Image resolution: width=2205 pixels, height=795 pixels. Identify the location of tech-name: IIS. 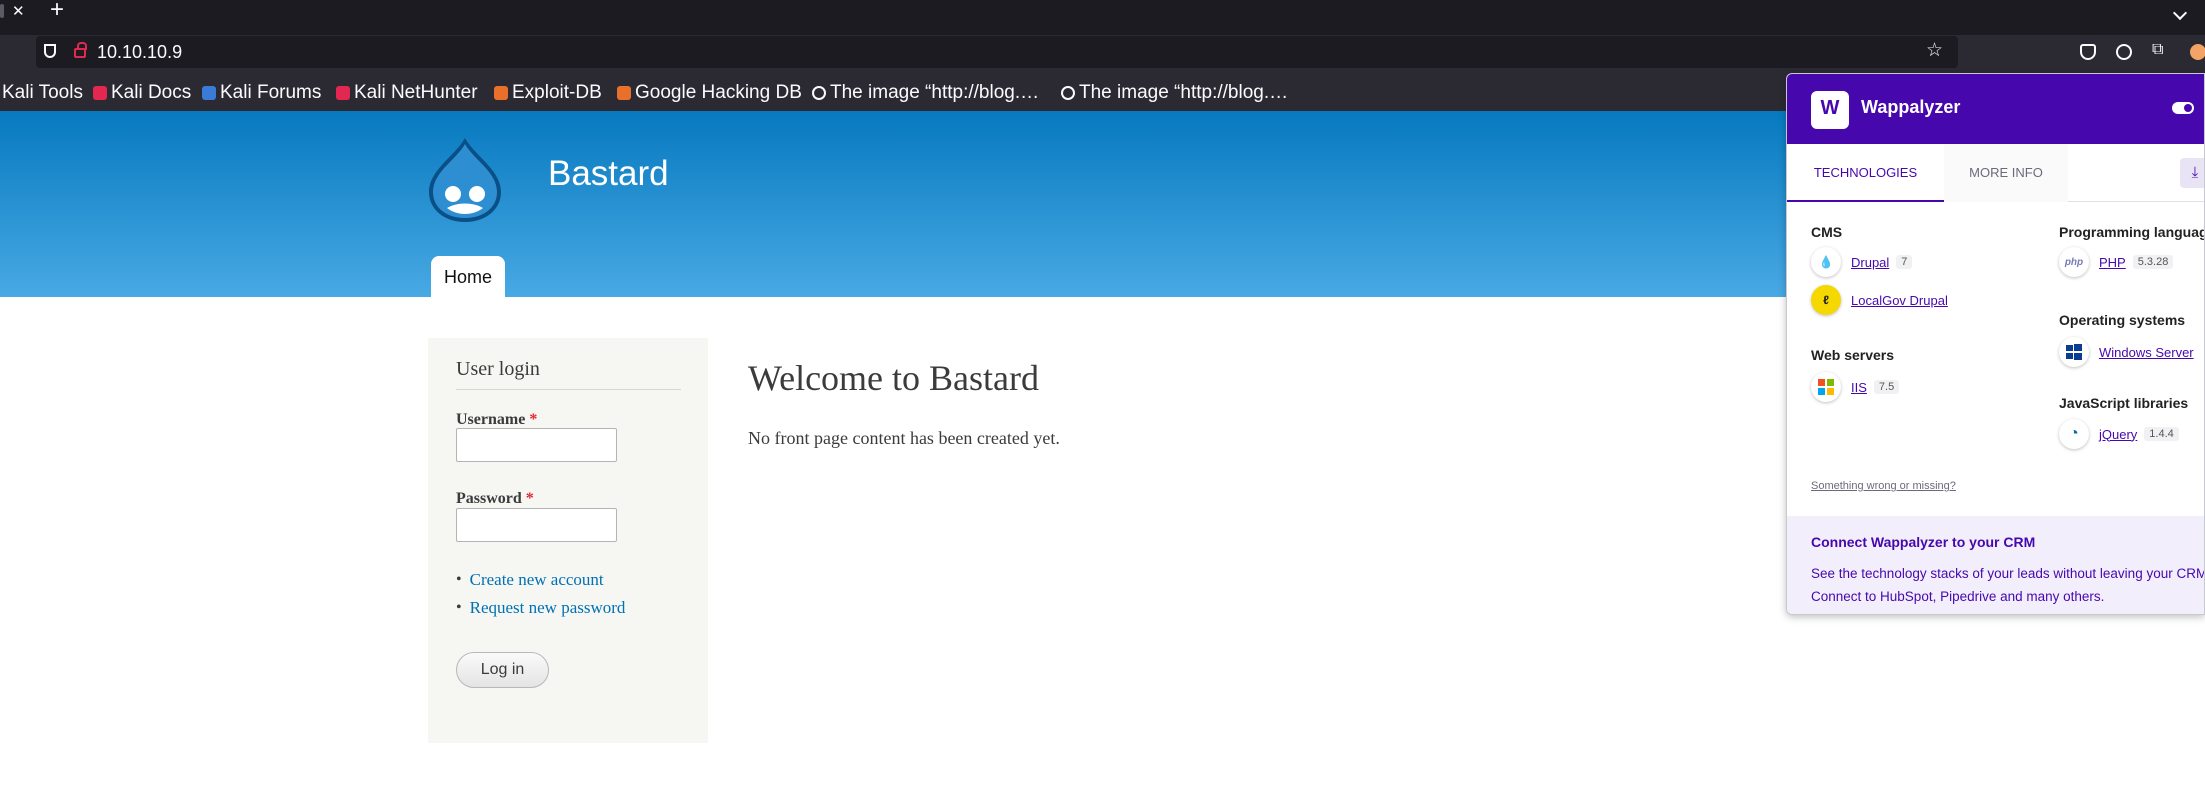
(1859, 387).